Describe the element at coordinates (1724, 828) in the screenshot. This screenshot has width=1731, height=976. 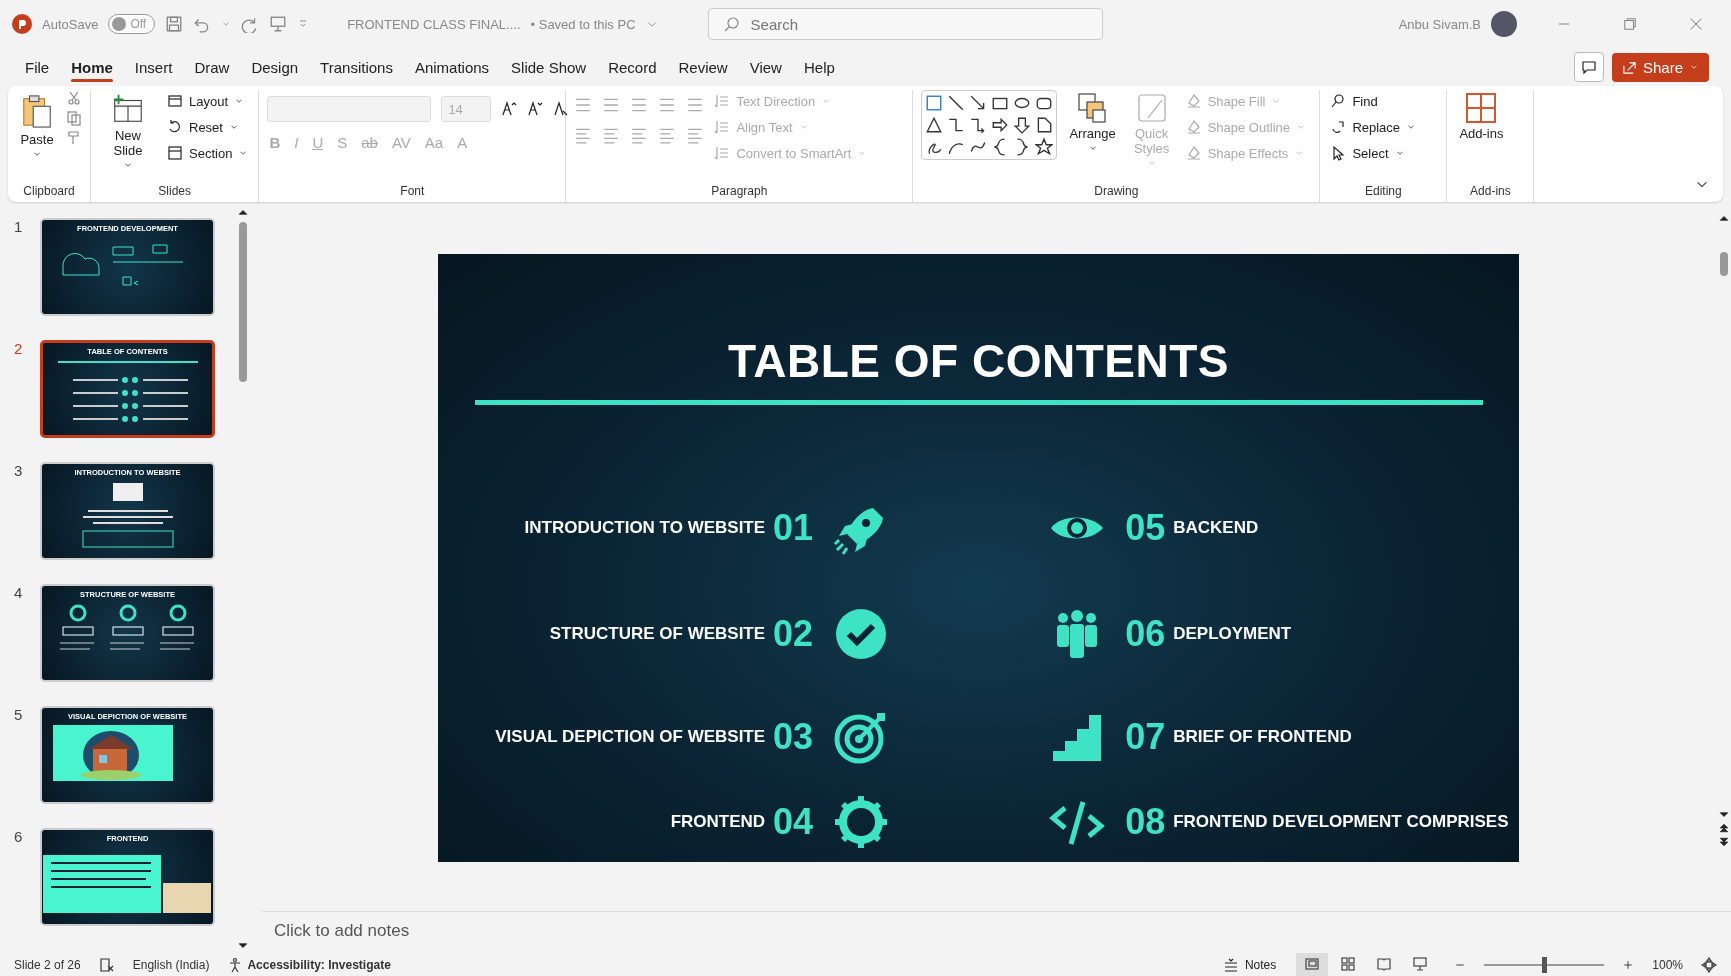
I see `previous-slide-icon` at that location.